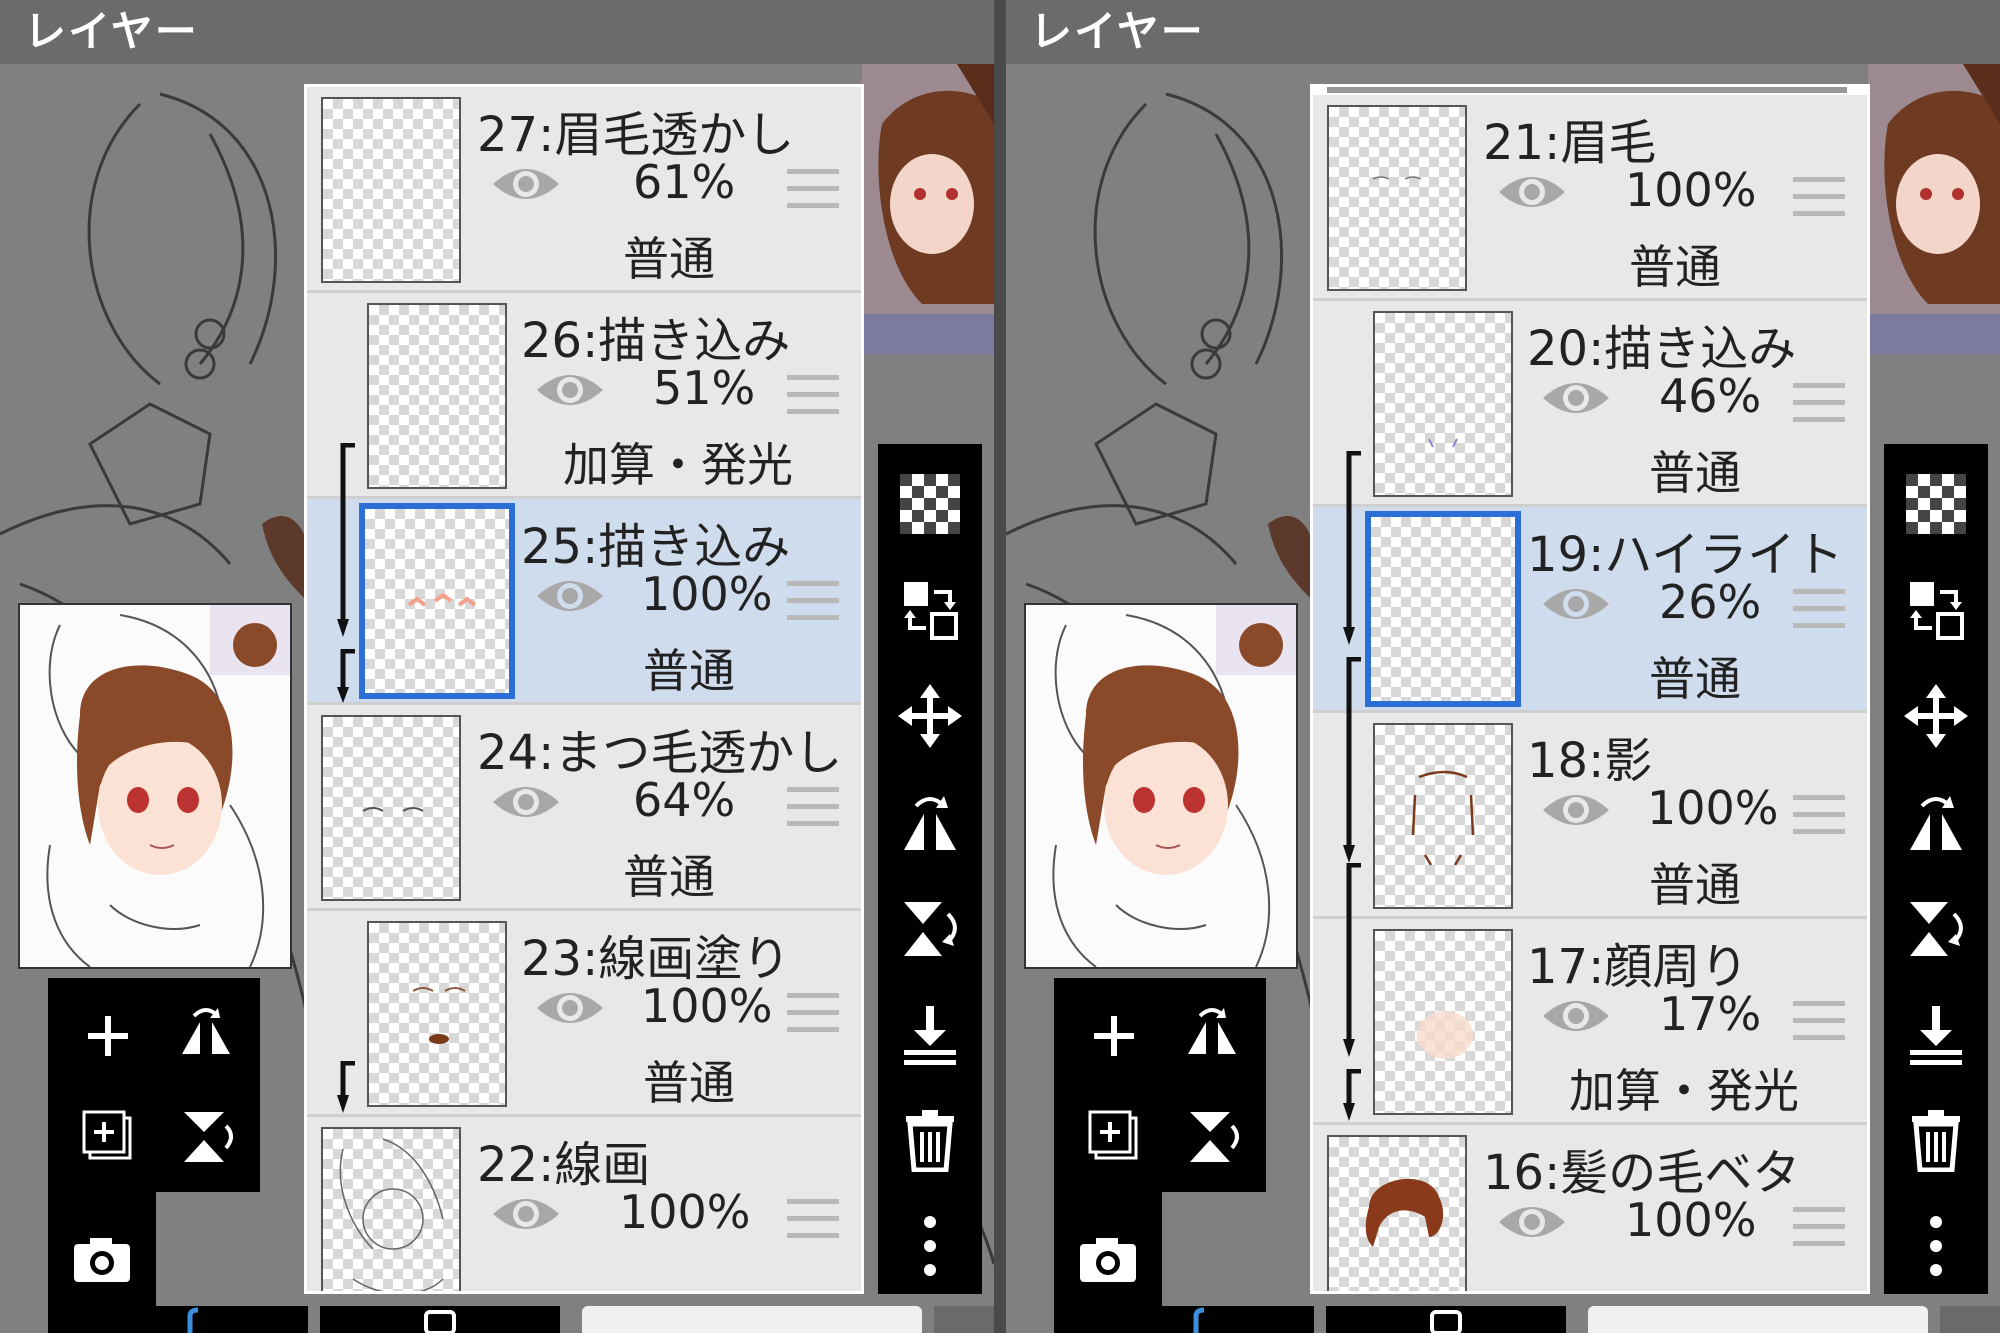 Image resolution: width=2000 pixels, height=1333 pixels. I want to click on layer-row-selected: 19:ハイライト 26% 普通, so click(1590, 610).